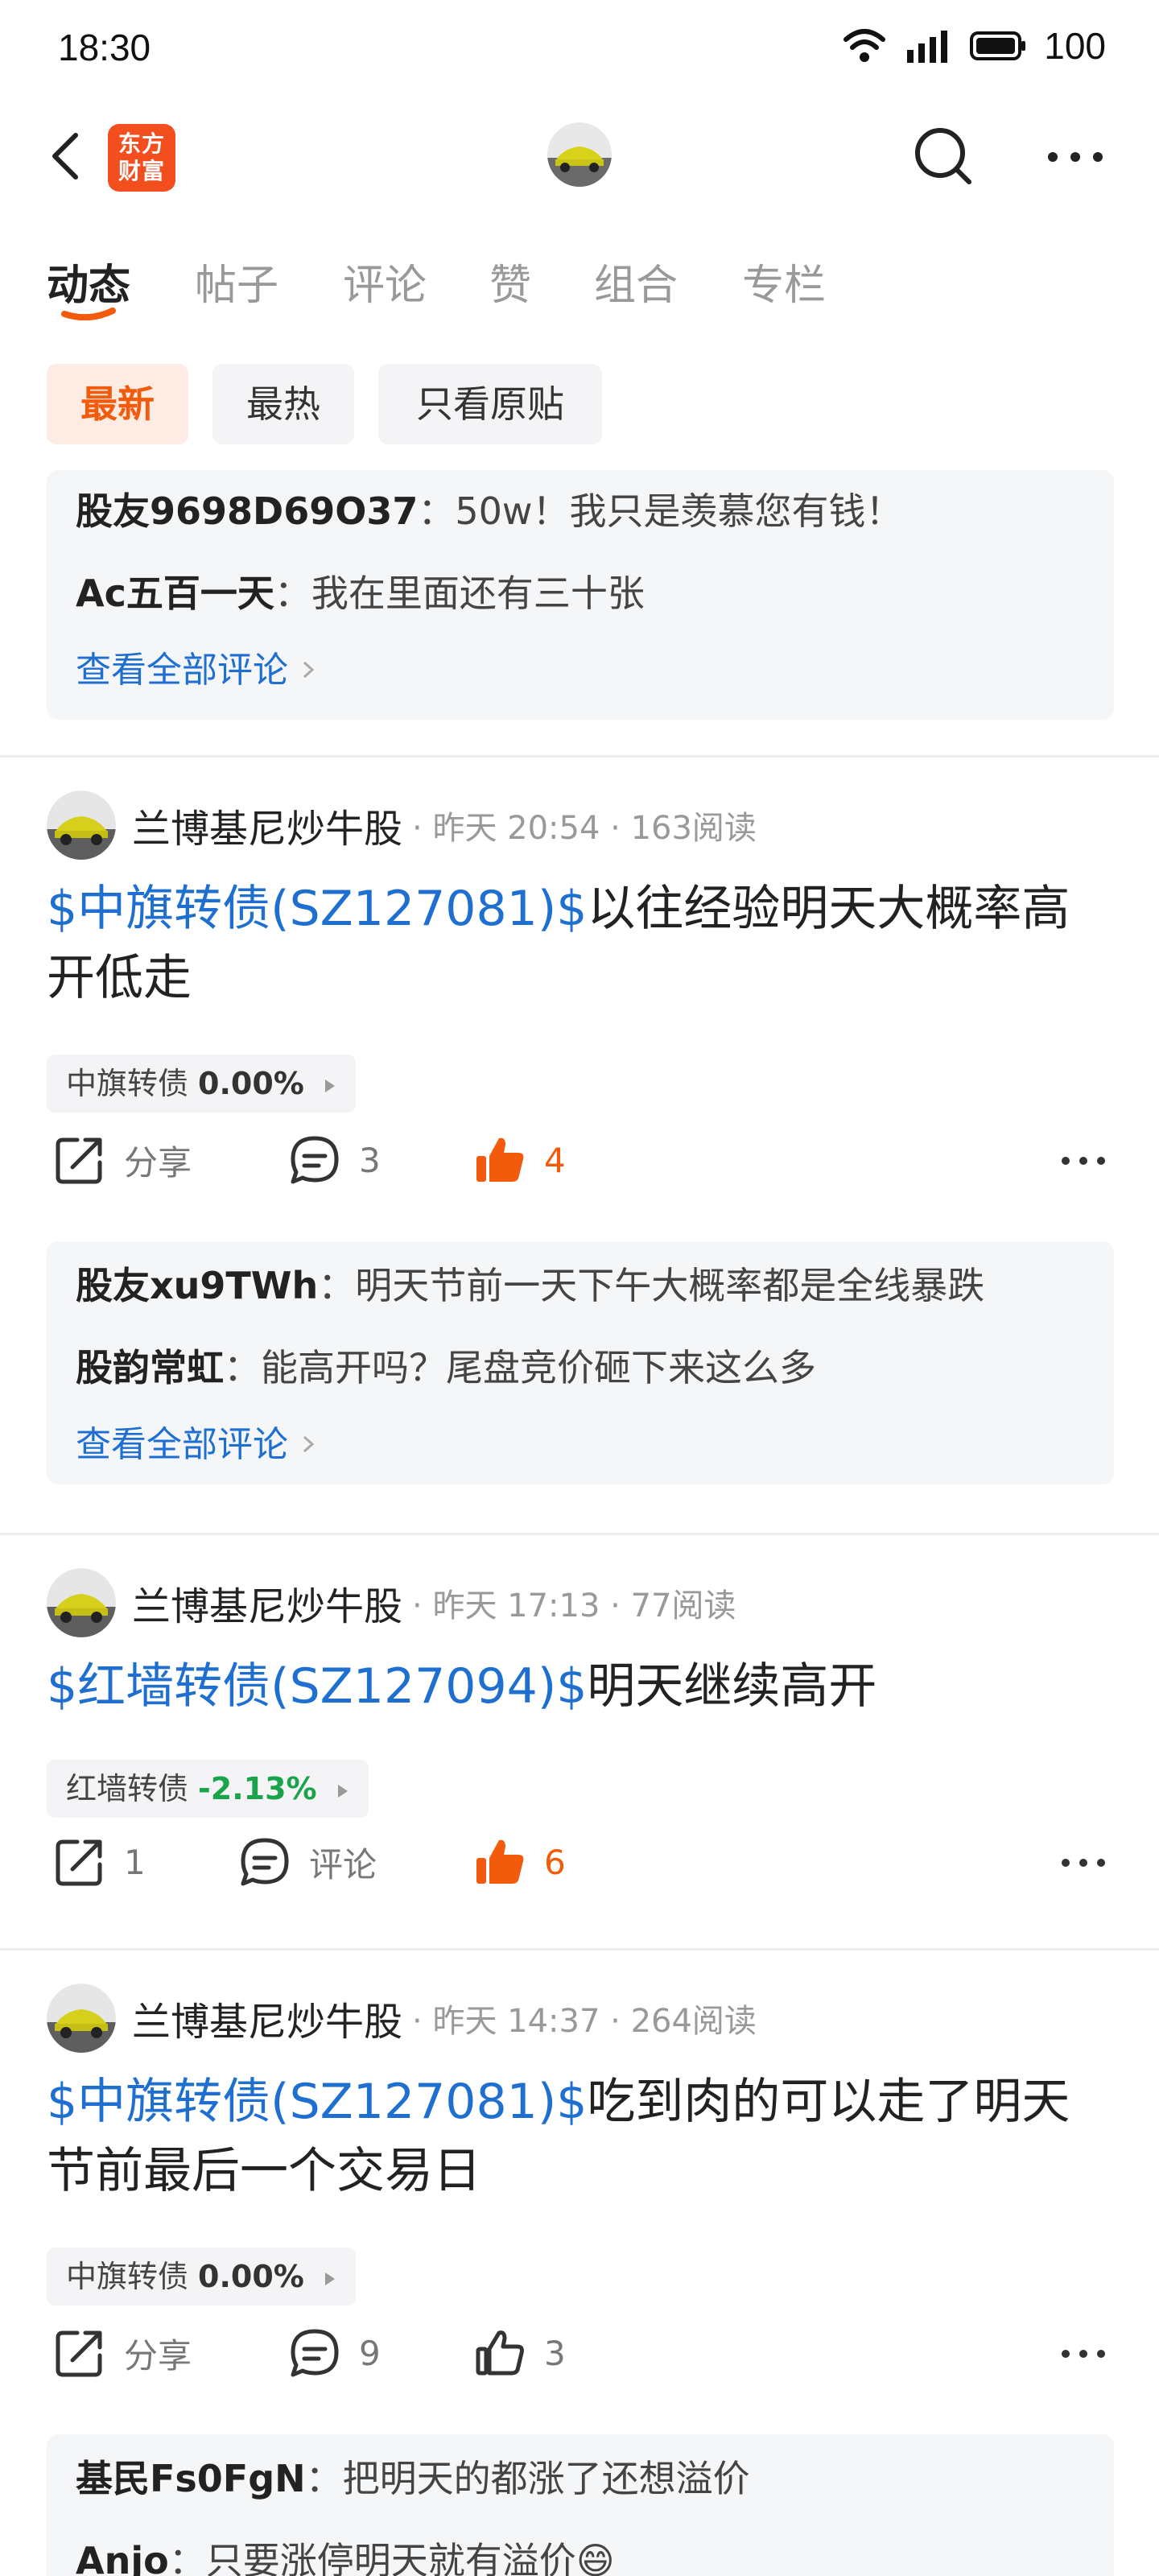 This screenshot has width=1159, height=2576. What do you see at coordinates (998, 45) in the screenshot?
I see `battery-icon` at bounding box center [998, 45].